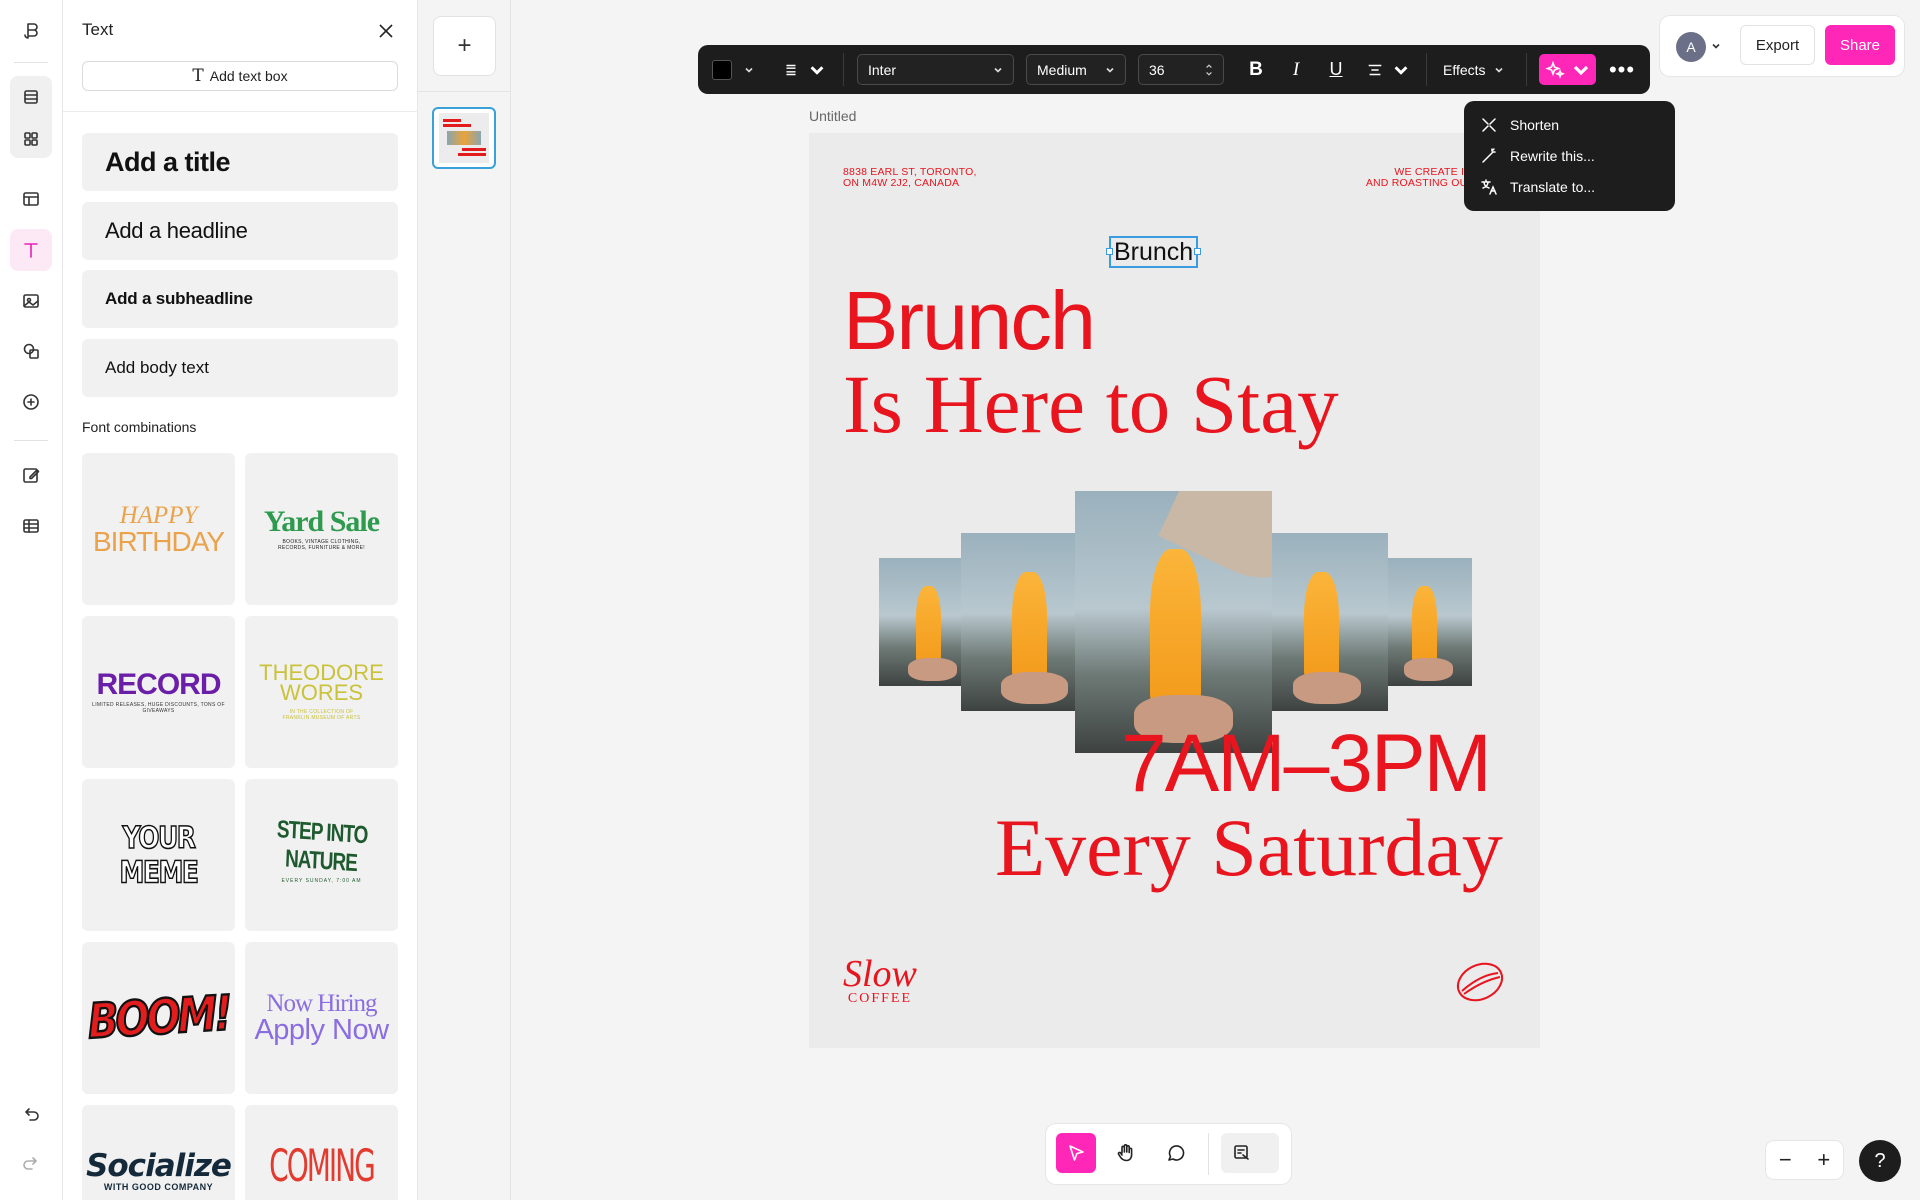 This screenshot has height=1200, width=1920. Describe the element at coordinates (240, 231) in the screenshot. I see `add-headline-button: Add a headline` at that location.